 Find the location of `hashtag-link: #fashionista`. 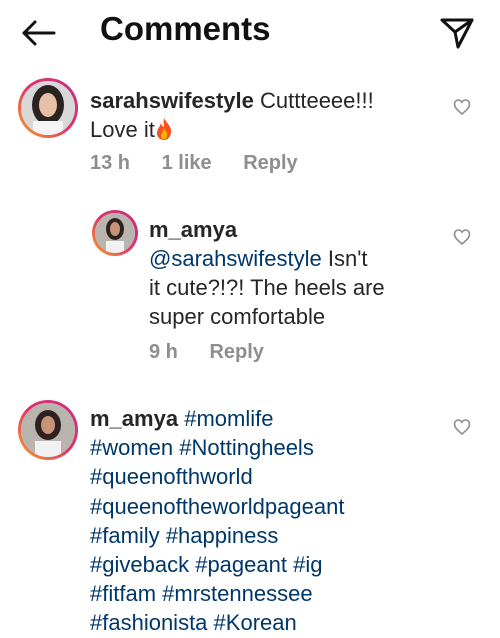

hashtag-link: #fashionista is located at coordinates (148, 622).